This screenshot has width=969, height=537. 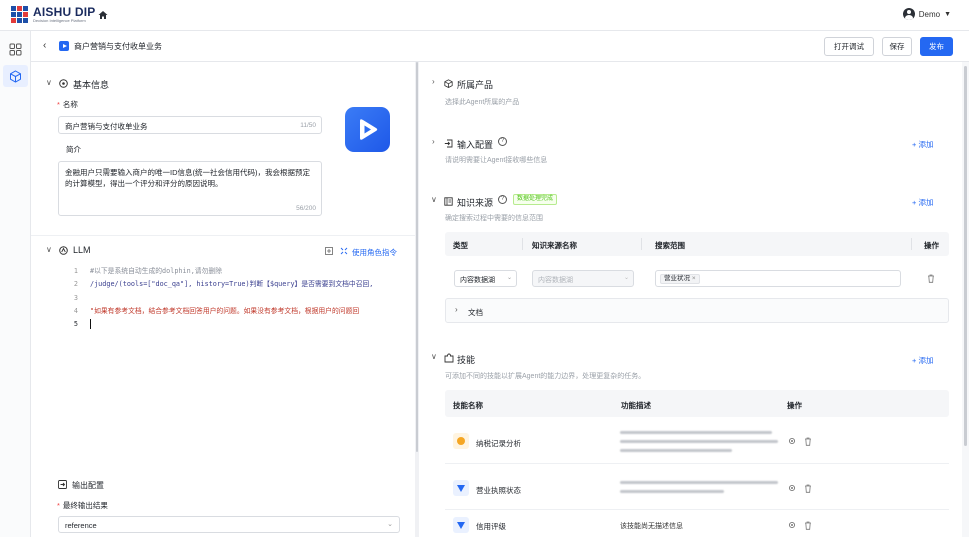 I want to click on right-panel-scrollbar, so click(x=965, y=299).